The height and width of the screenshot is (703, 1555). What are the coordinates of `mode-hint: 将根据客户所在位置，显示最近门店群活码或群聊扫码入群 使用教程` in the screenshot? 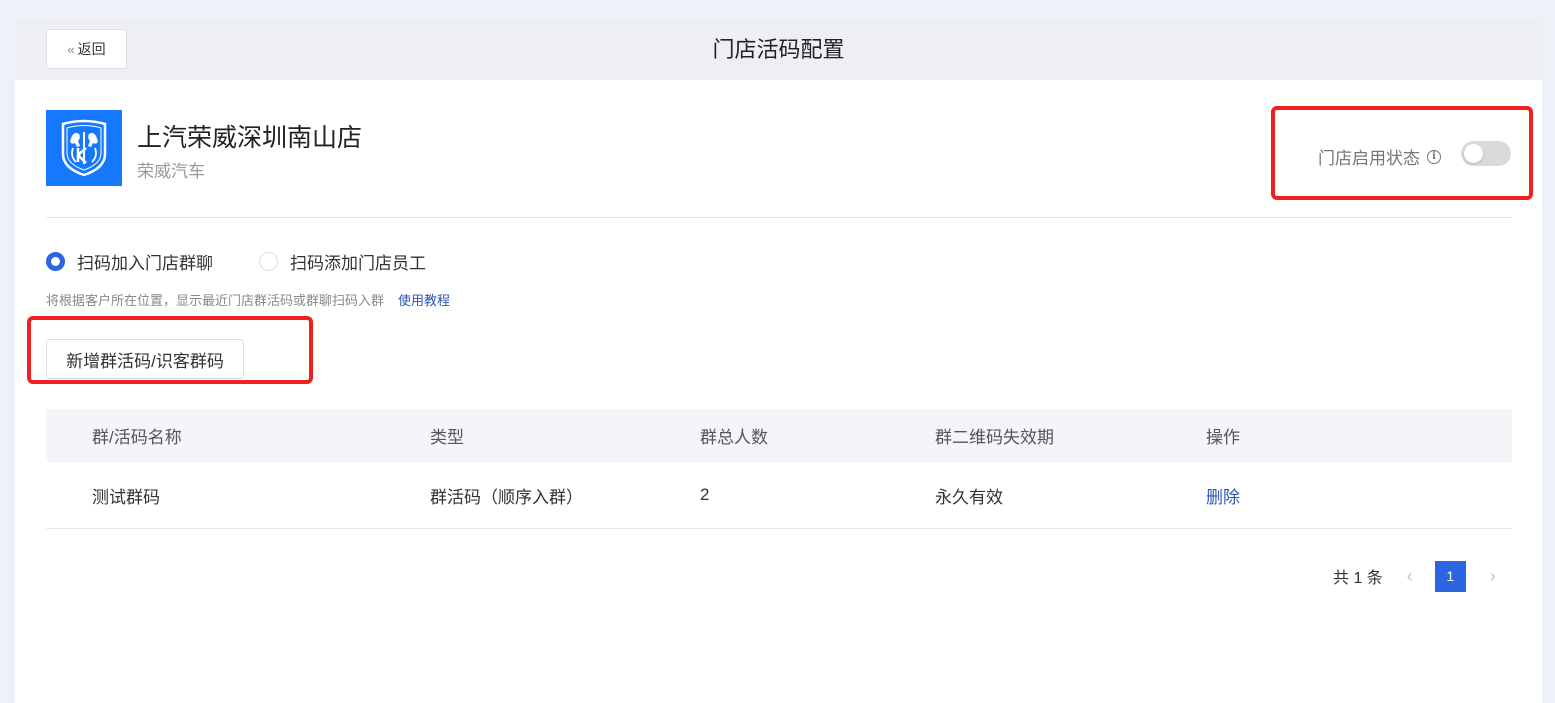 It's located at (248, 299).